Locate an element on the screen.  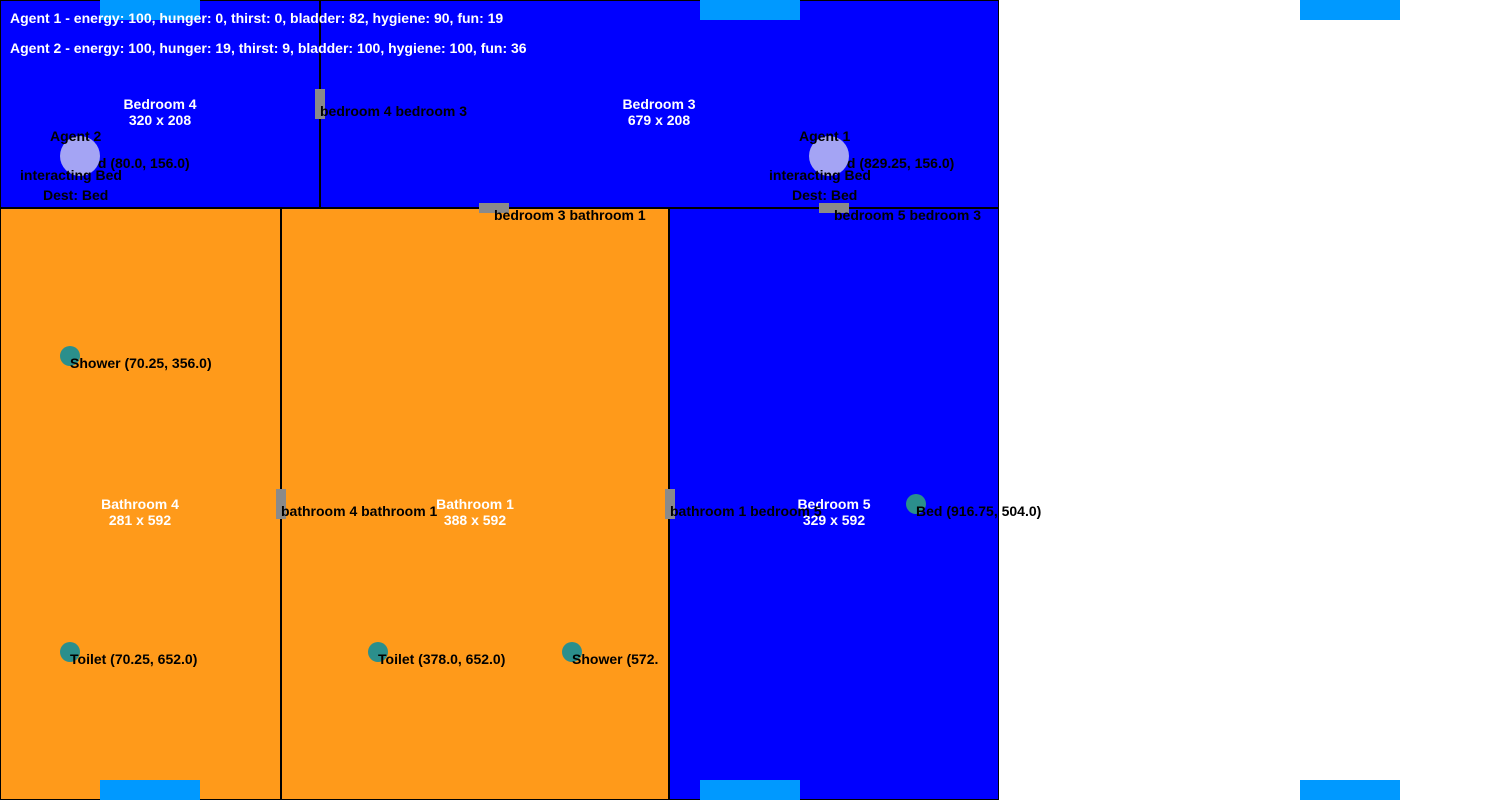
agent-2-destination: Dest: Bed is located at coordinates (76, 195).